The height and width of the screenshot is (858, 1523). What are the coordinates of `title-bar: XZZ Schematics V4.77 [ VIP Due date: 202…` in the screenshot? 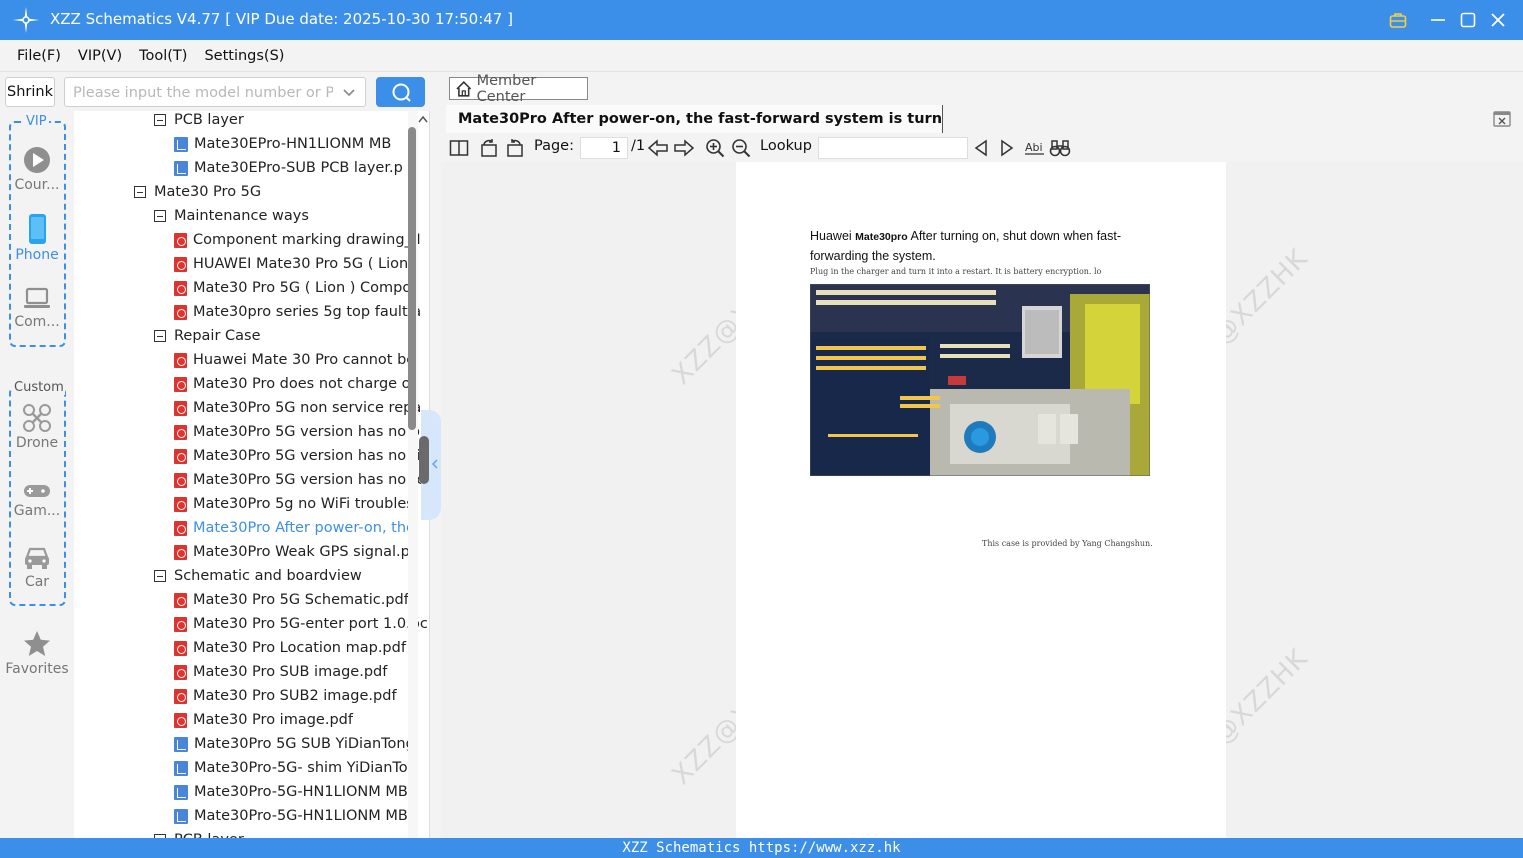 It's located at (761, 20).